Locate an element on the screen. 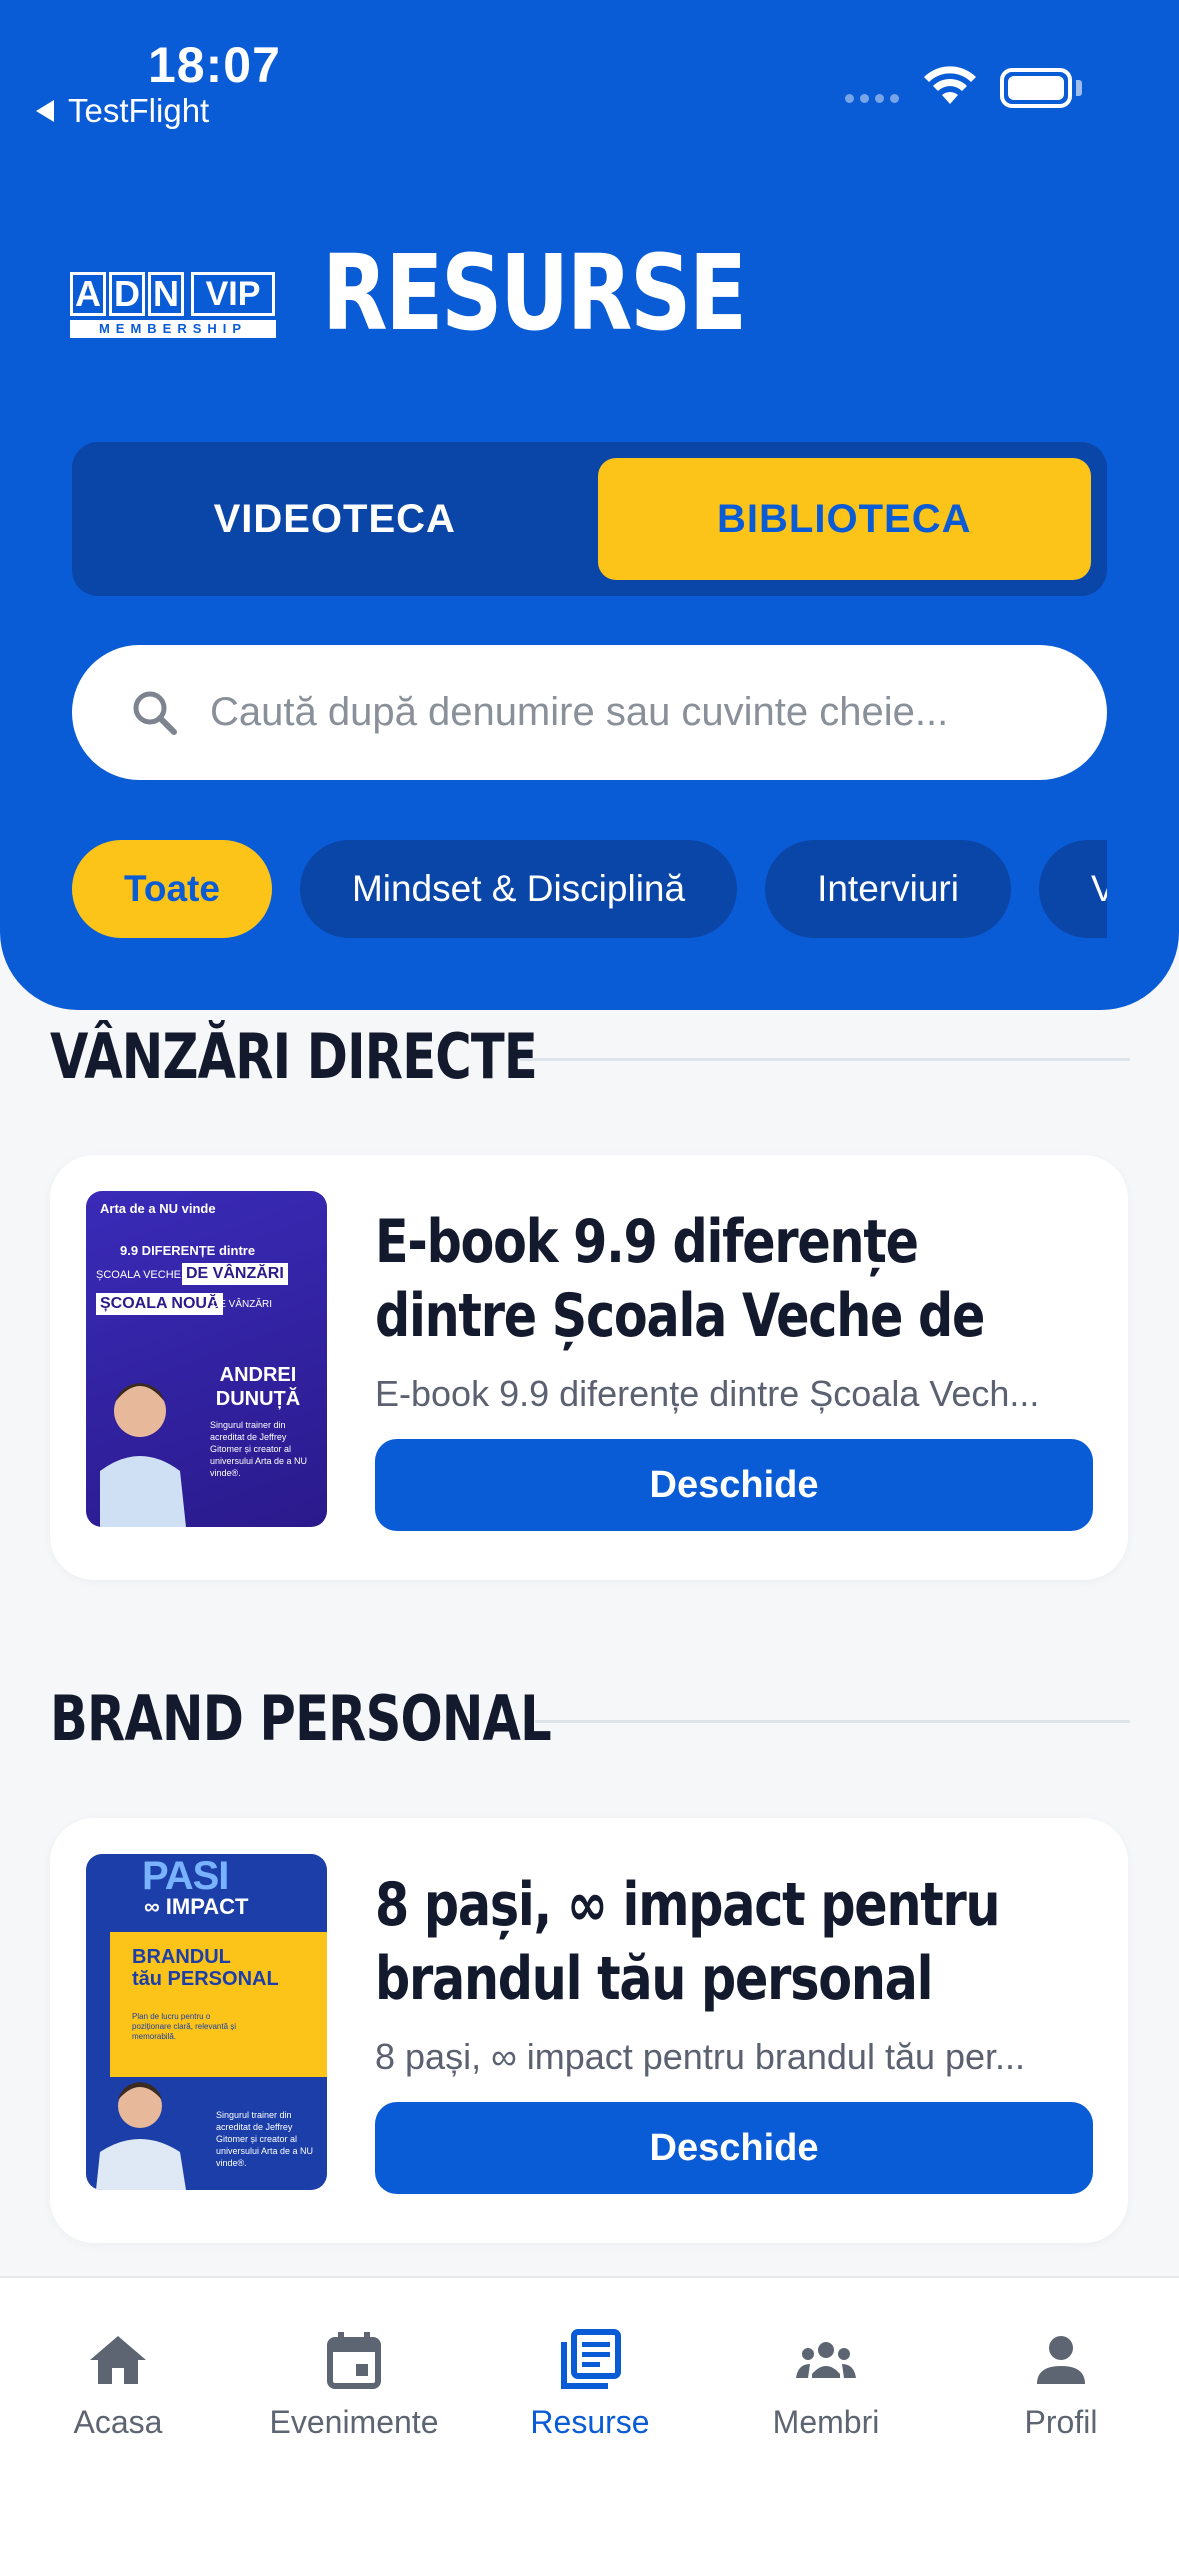  group-icon is located at coordinates (826, 2360).